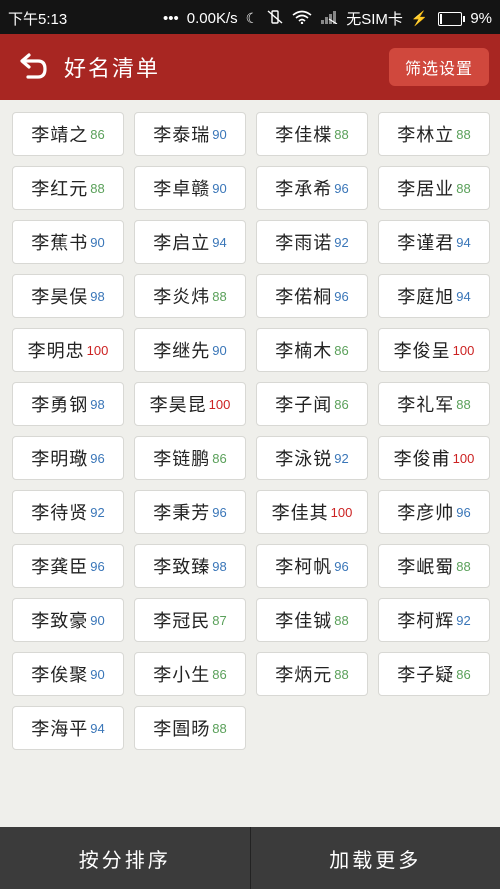  Describe the element at coordinates (56, 351) in the screenshot. I see `name-text: 李明忠` at that location.